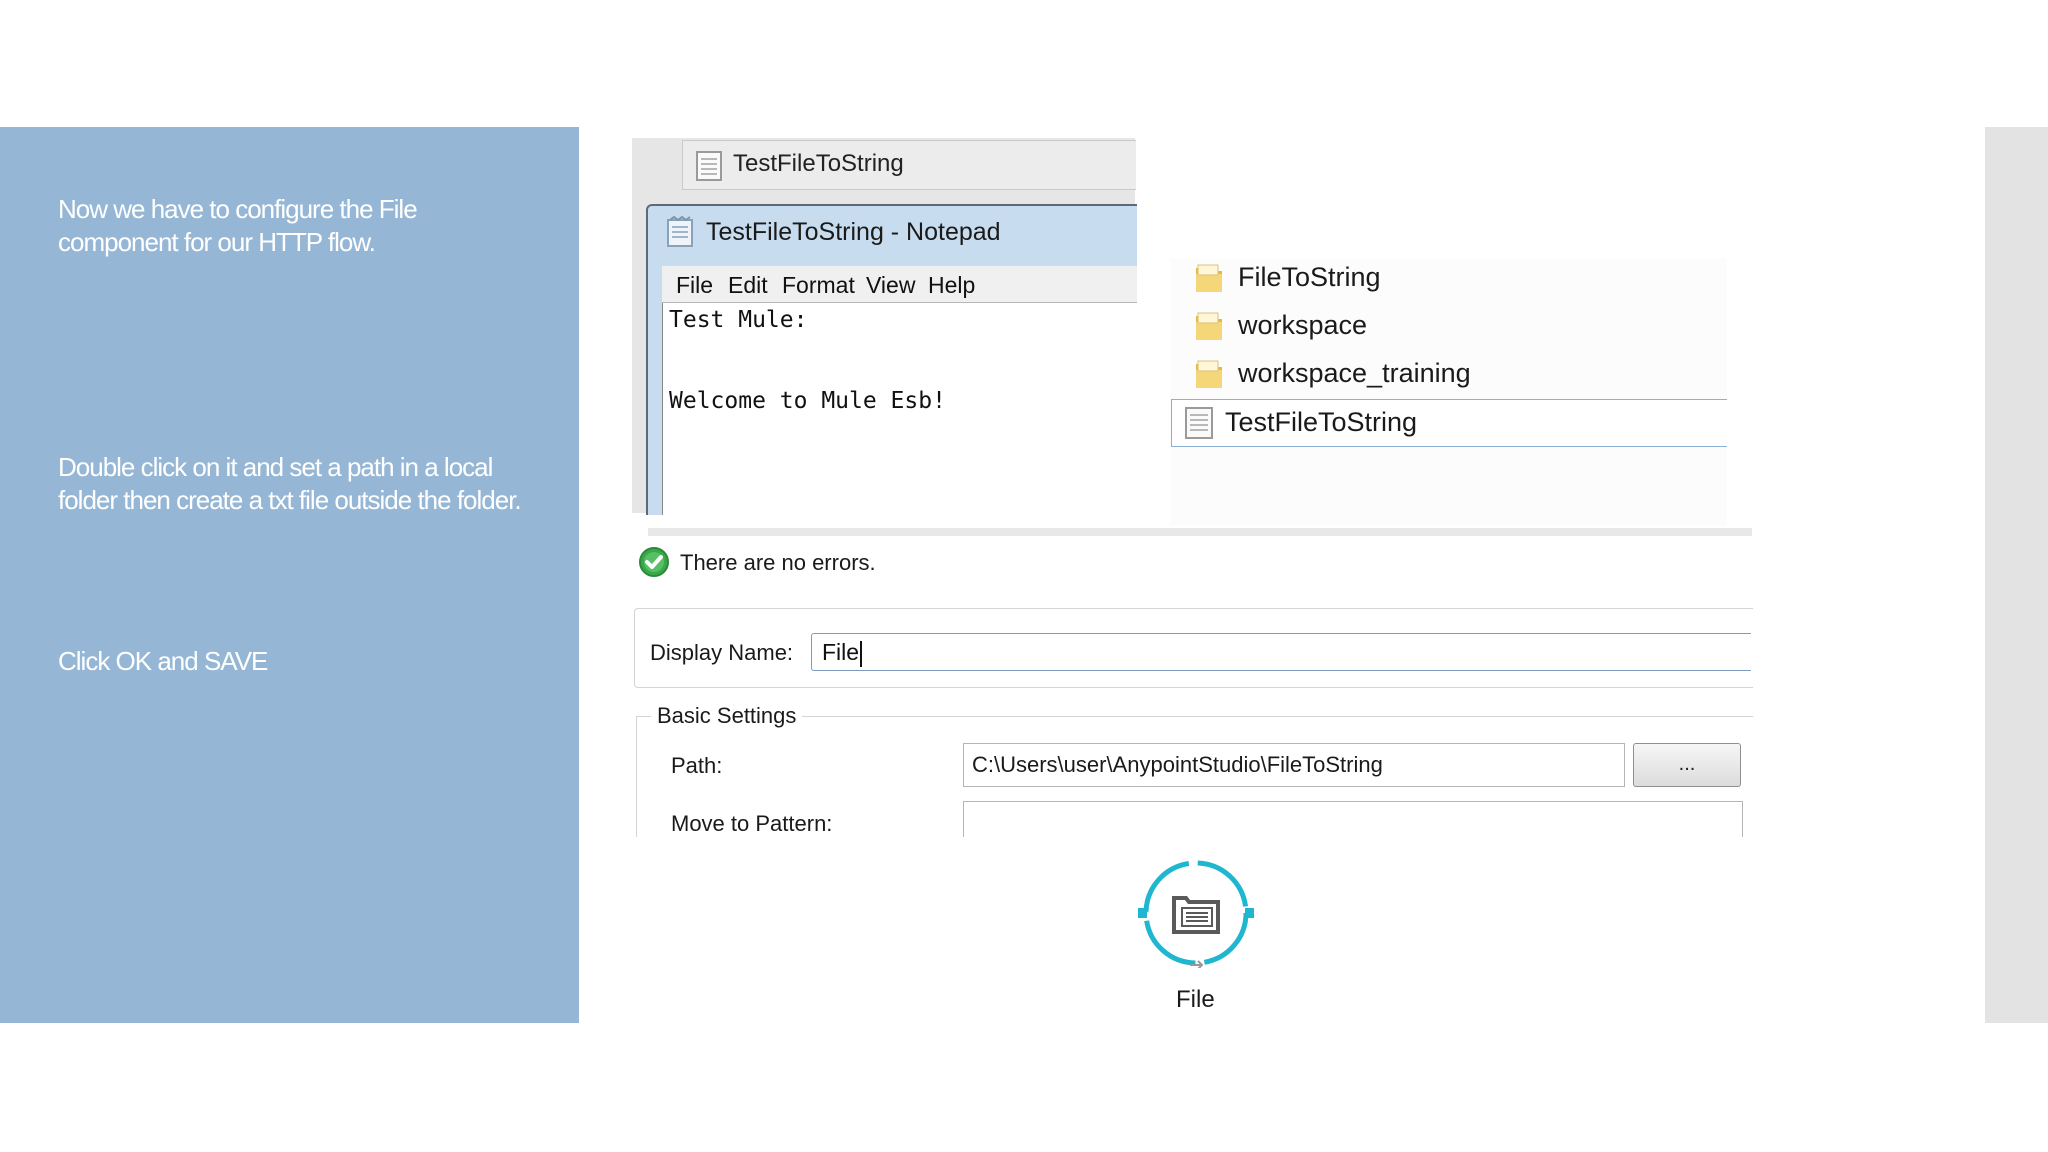  What do you see at coordinates (1353, 819) in the screenshot?
I see `move-to-pattern-input` at bounding box center [1353, 819].